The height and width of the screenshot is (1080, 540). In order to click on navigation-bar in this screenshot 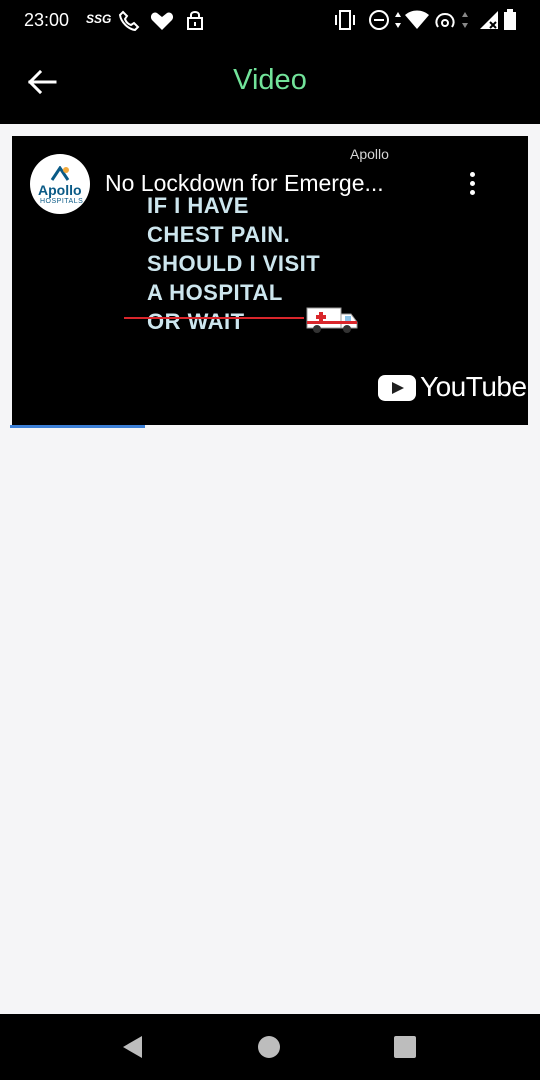, I will do `click(270, 1047)`.